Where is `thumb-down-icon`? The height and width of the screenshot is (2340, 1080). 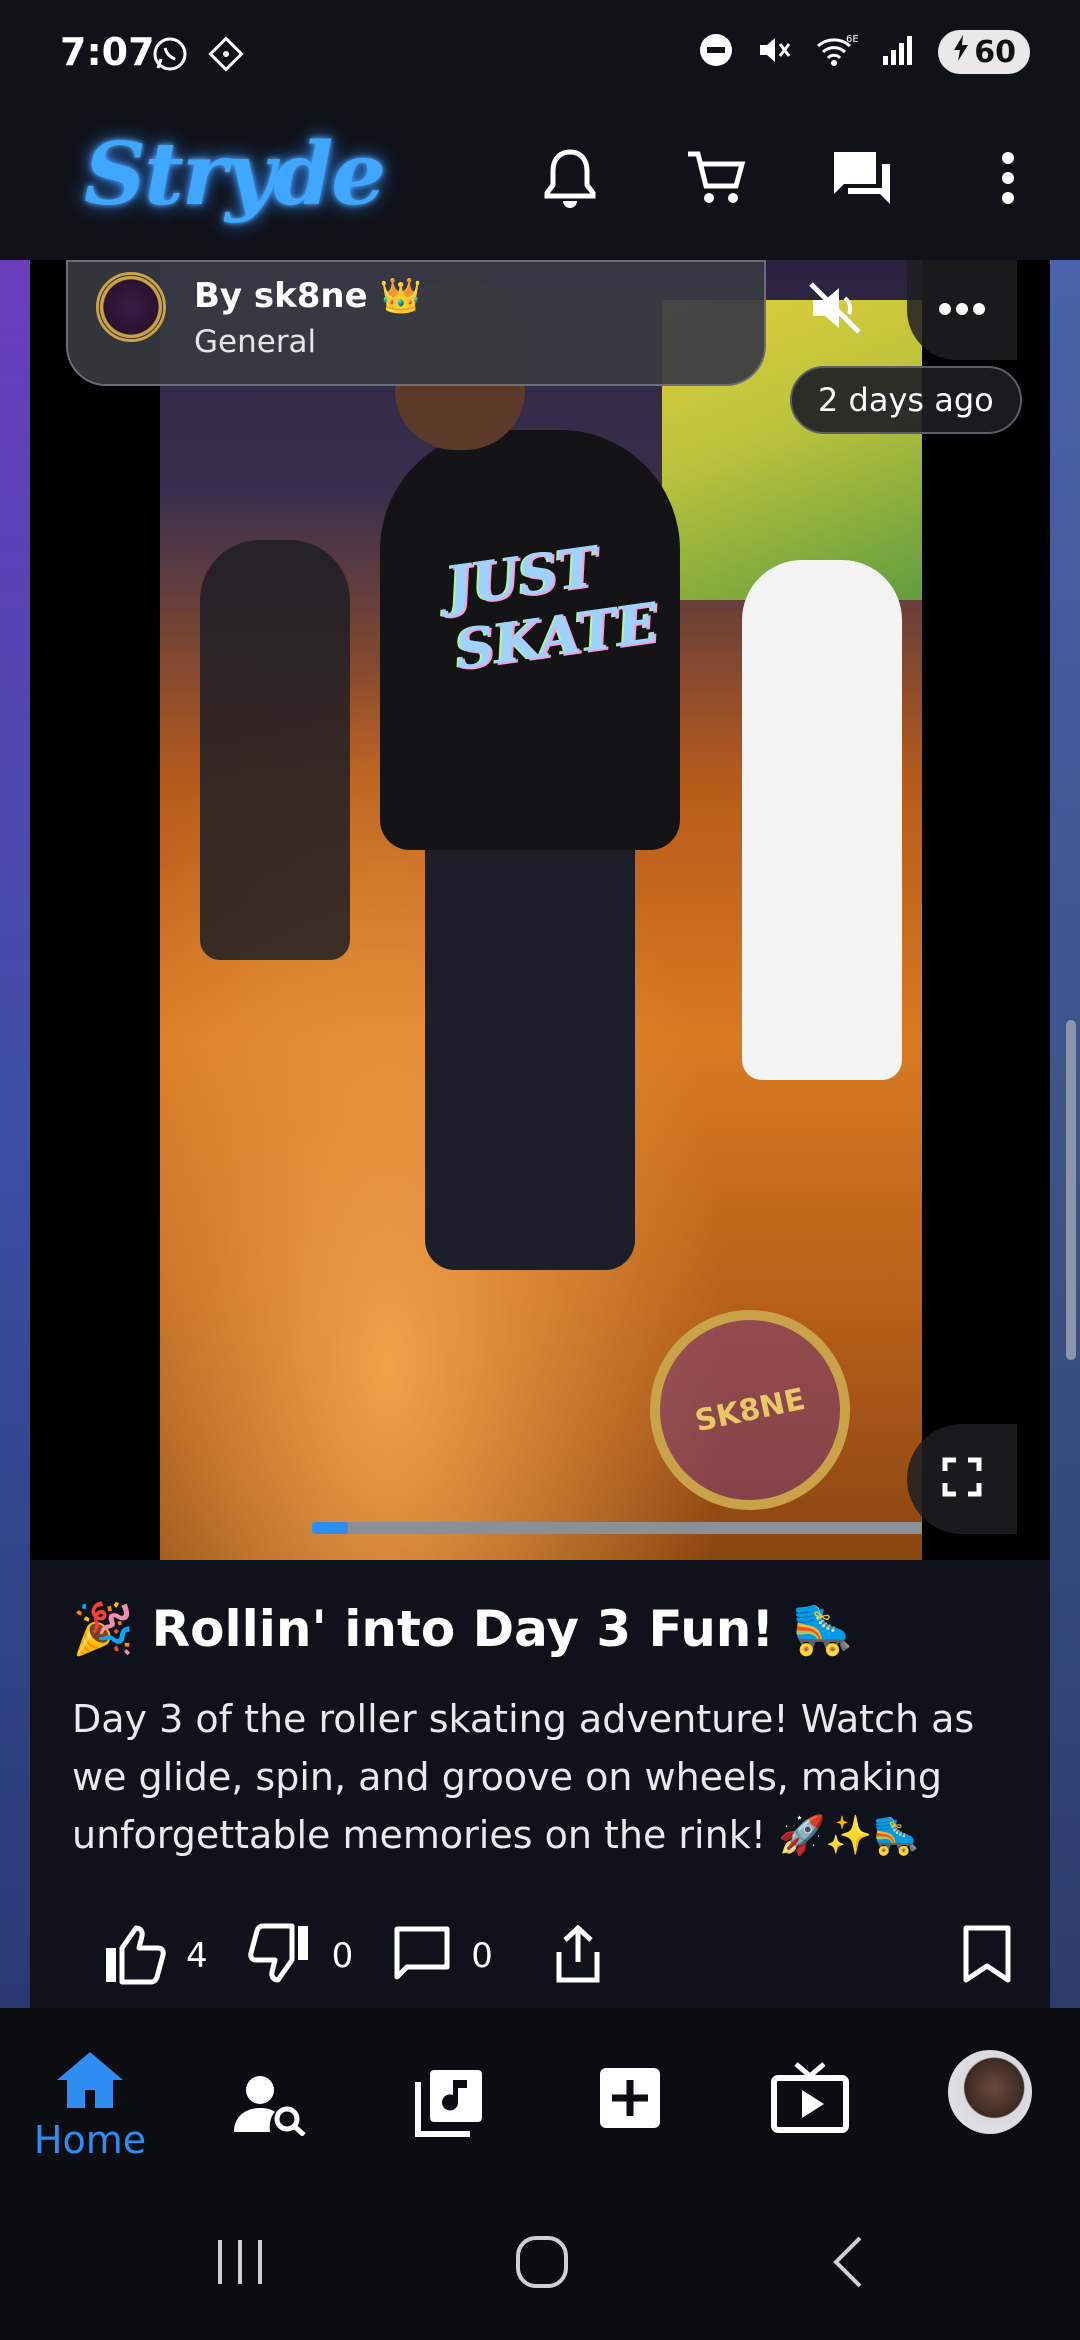 thumb-down-icon is located at coordinates (279, 1956).